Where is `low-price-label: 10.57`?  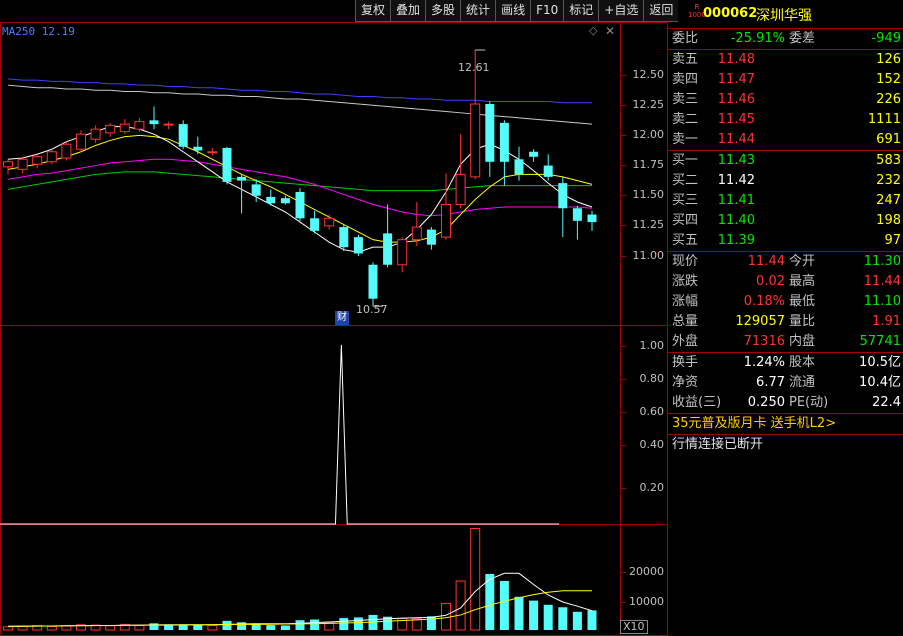
low-price-label: 10.57 is located at coordinates (372, 309).